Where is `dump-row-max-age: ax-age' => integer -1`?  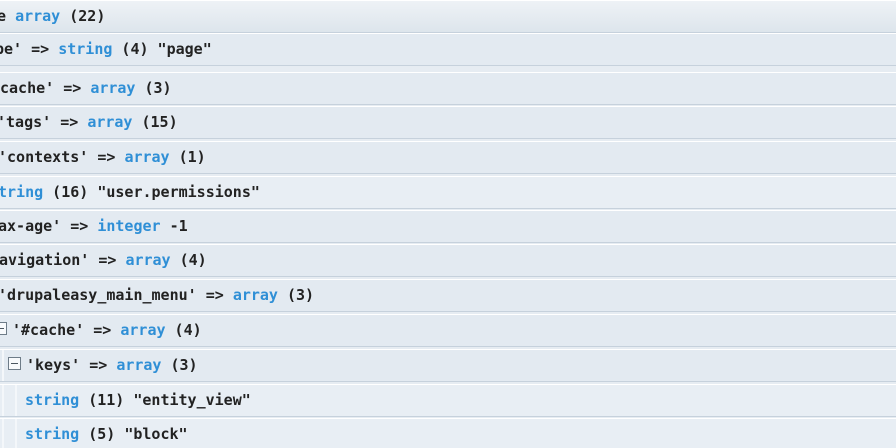 dump-row-max-age: ax-age' => integer -1 is located at coordinates (448, 226).